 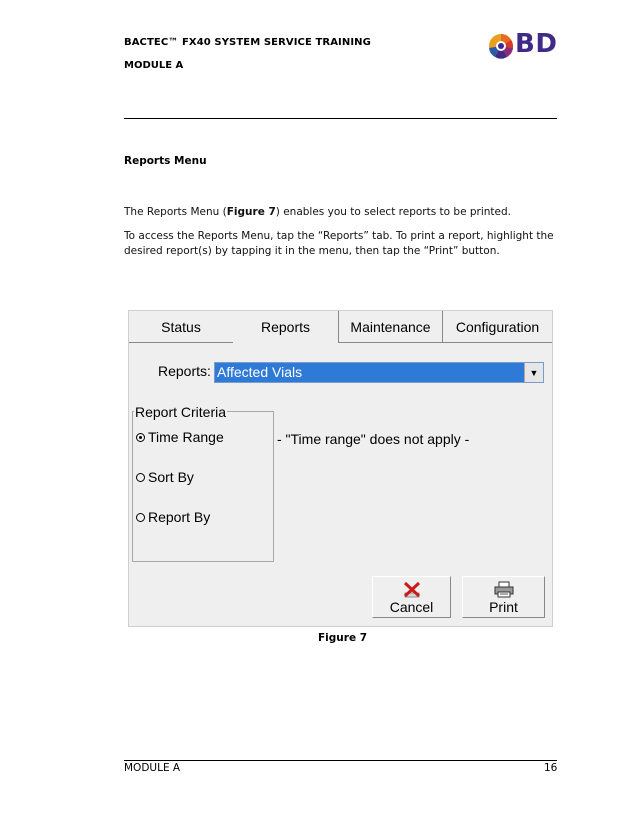 What do you see at coordinates (171, 477) in the screenshot?
I see `radio-sort-by-label: Sort By` at bounding box center [171, 477].